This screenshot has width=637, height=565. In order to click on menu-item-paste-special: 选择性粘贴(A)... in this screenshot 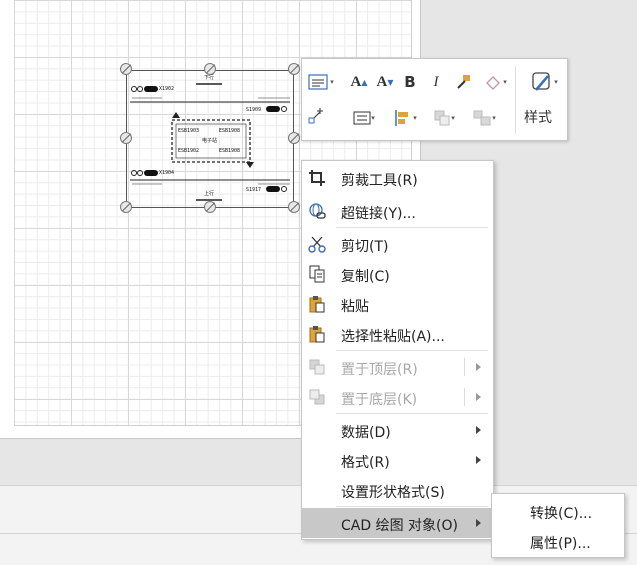, I will do `click(397, 334)`.